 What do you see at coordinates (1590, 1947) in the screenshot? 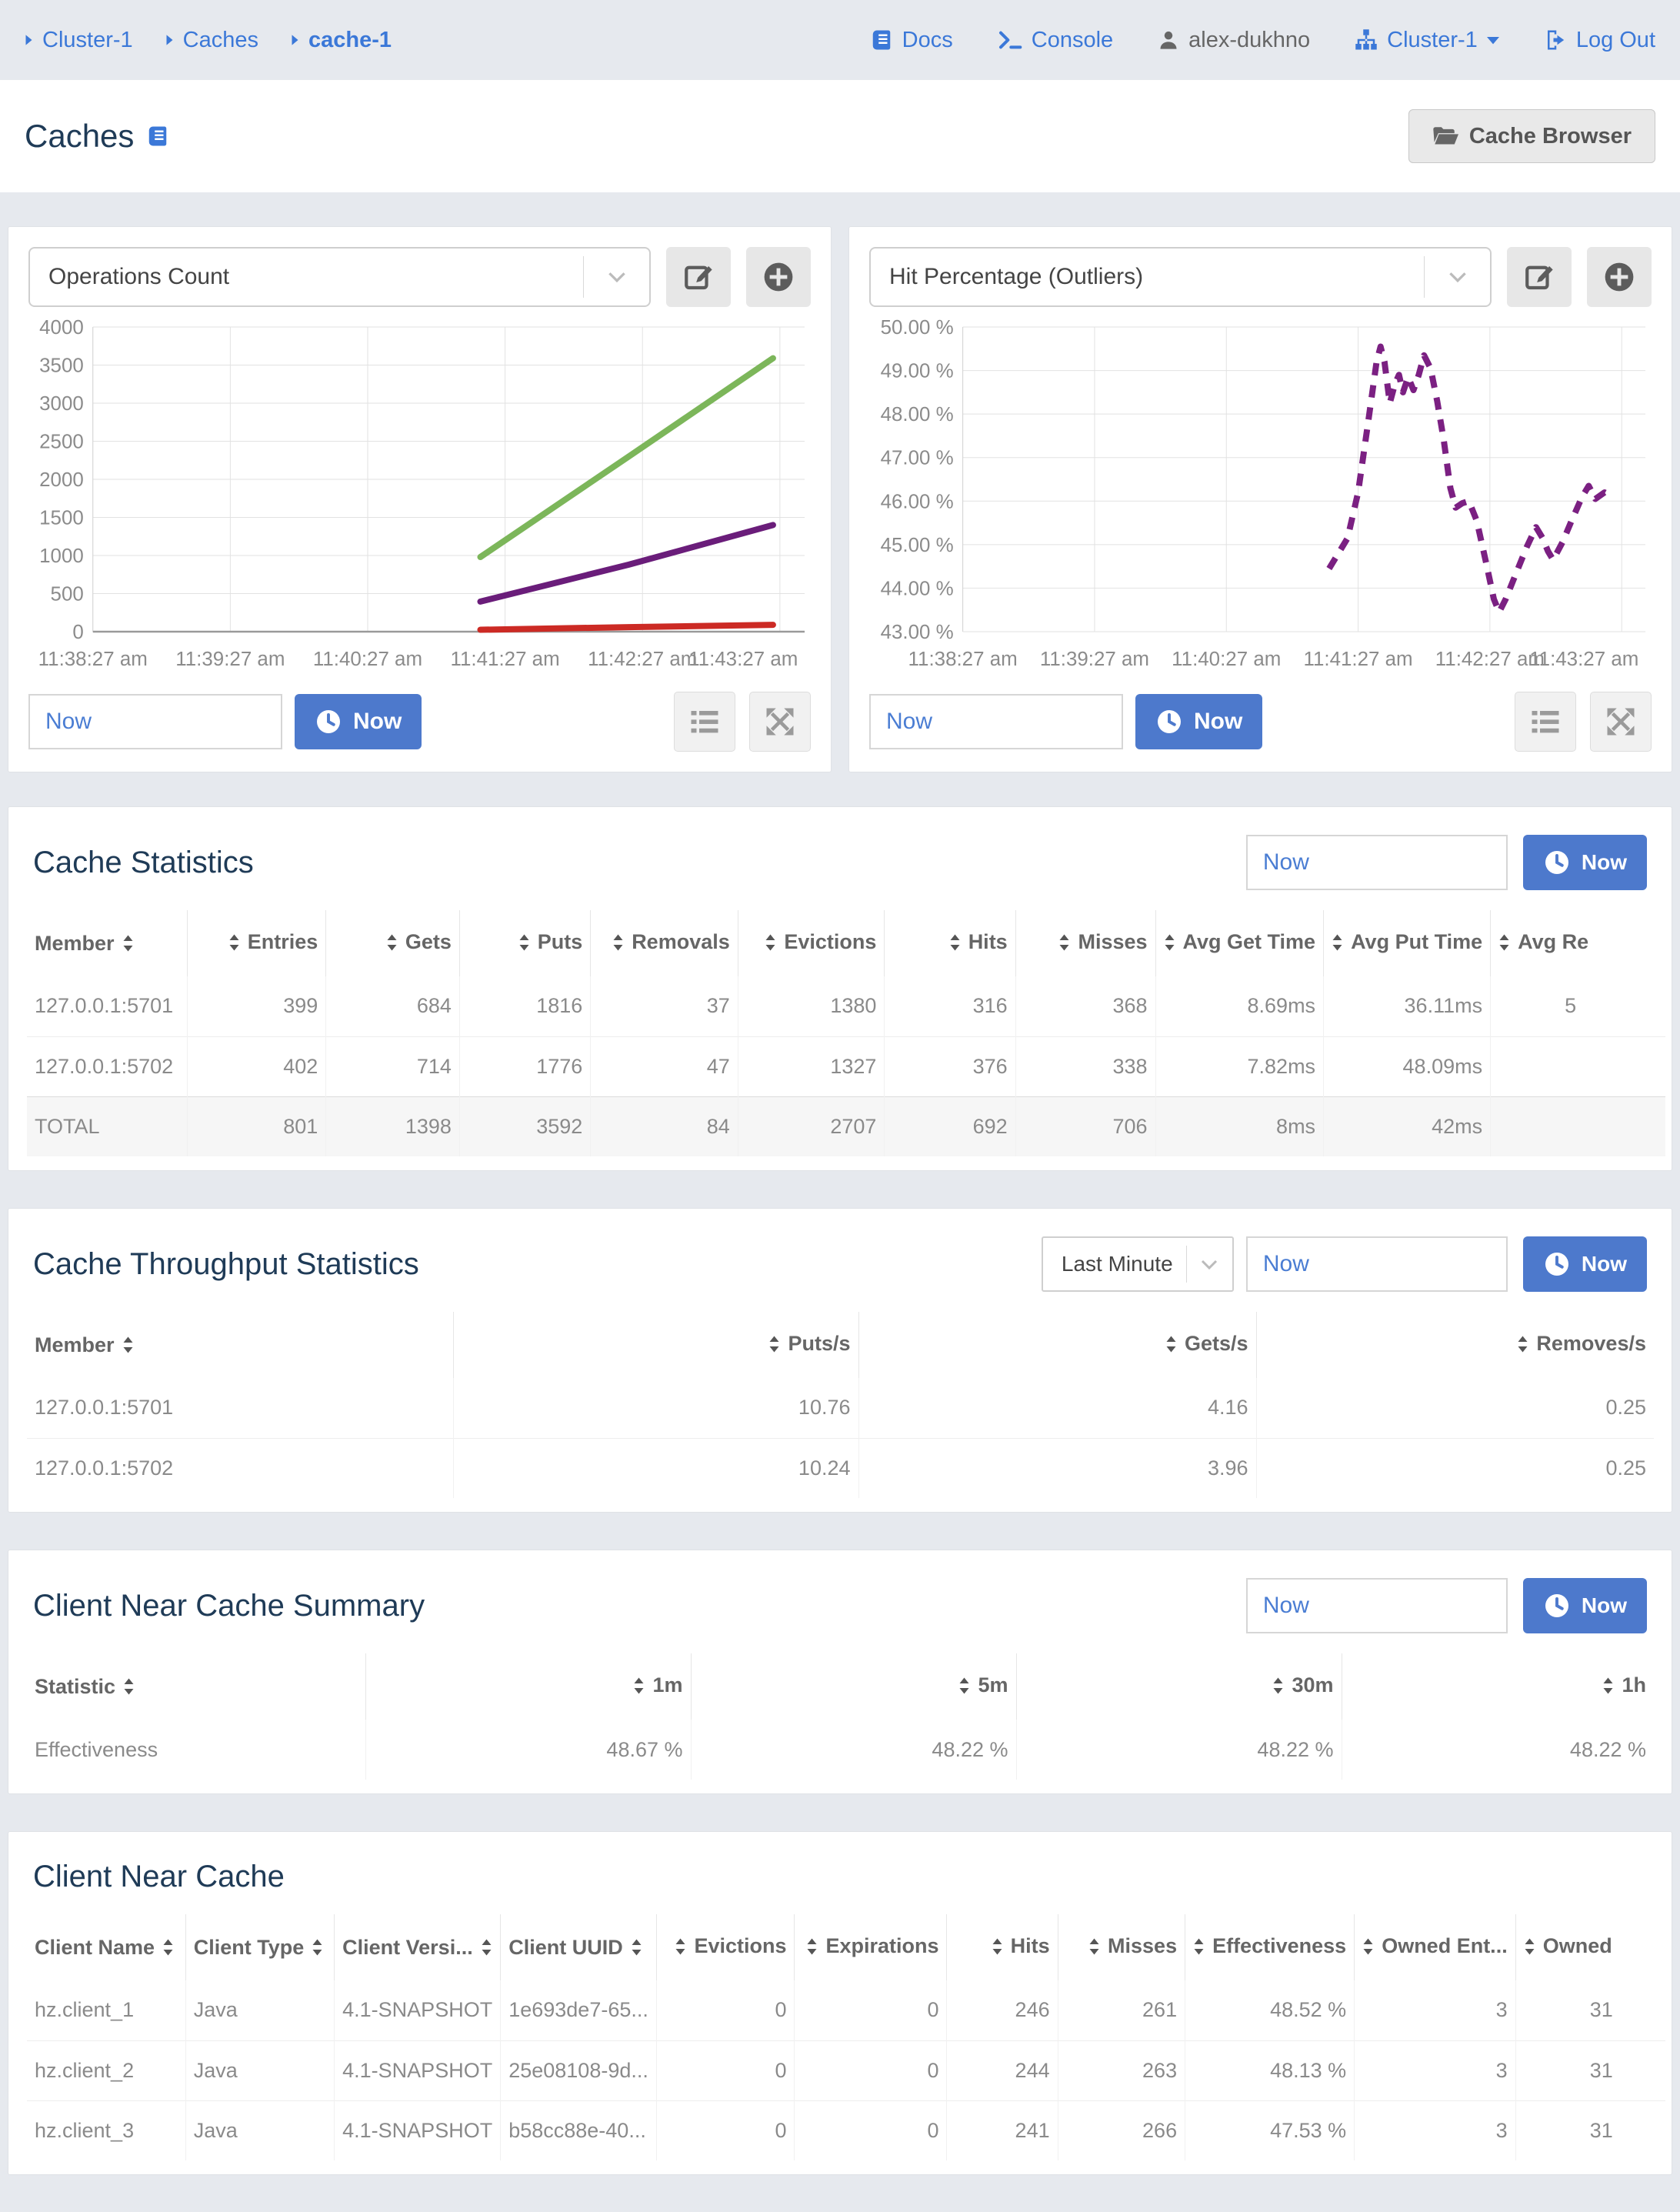
I see `column-header: Owned` at bounding box center [1590, 1947].